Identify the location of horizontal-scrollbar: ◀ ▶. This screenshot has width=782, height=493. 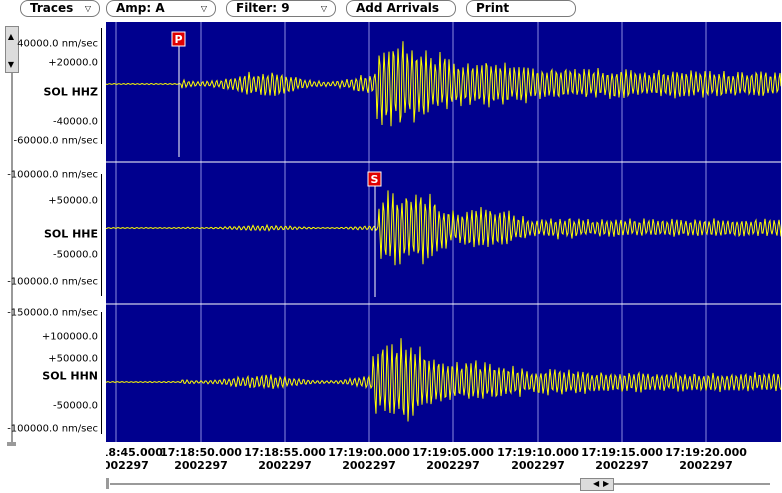
(443, 484).